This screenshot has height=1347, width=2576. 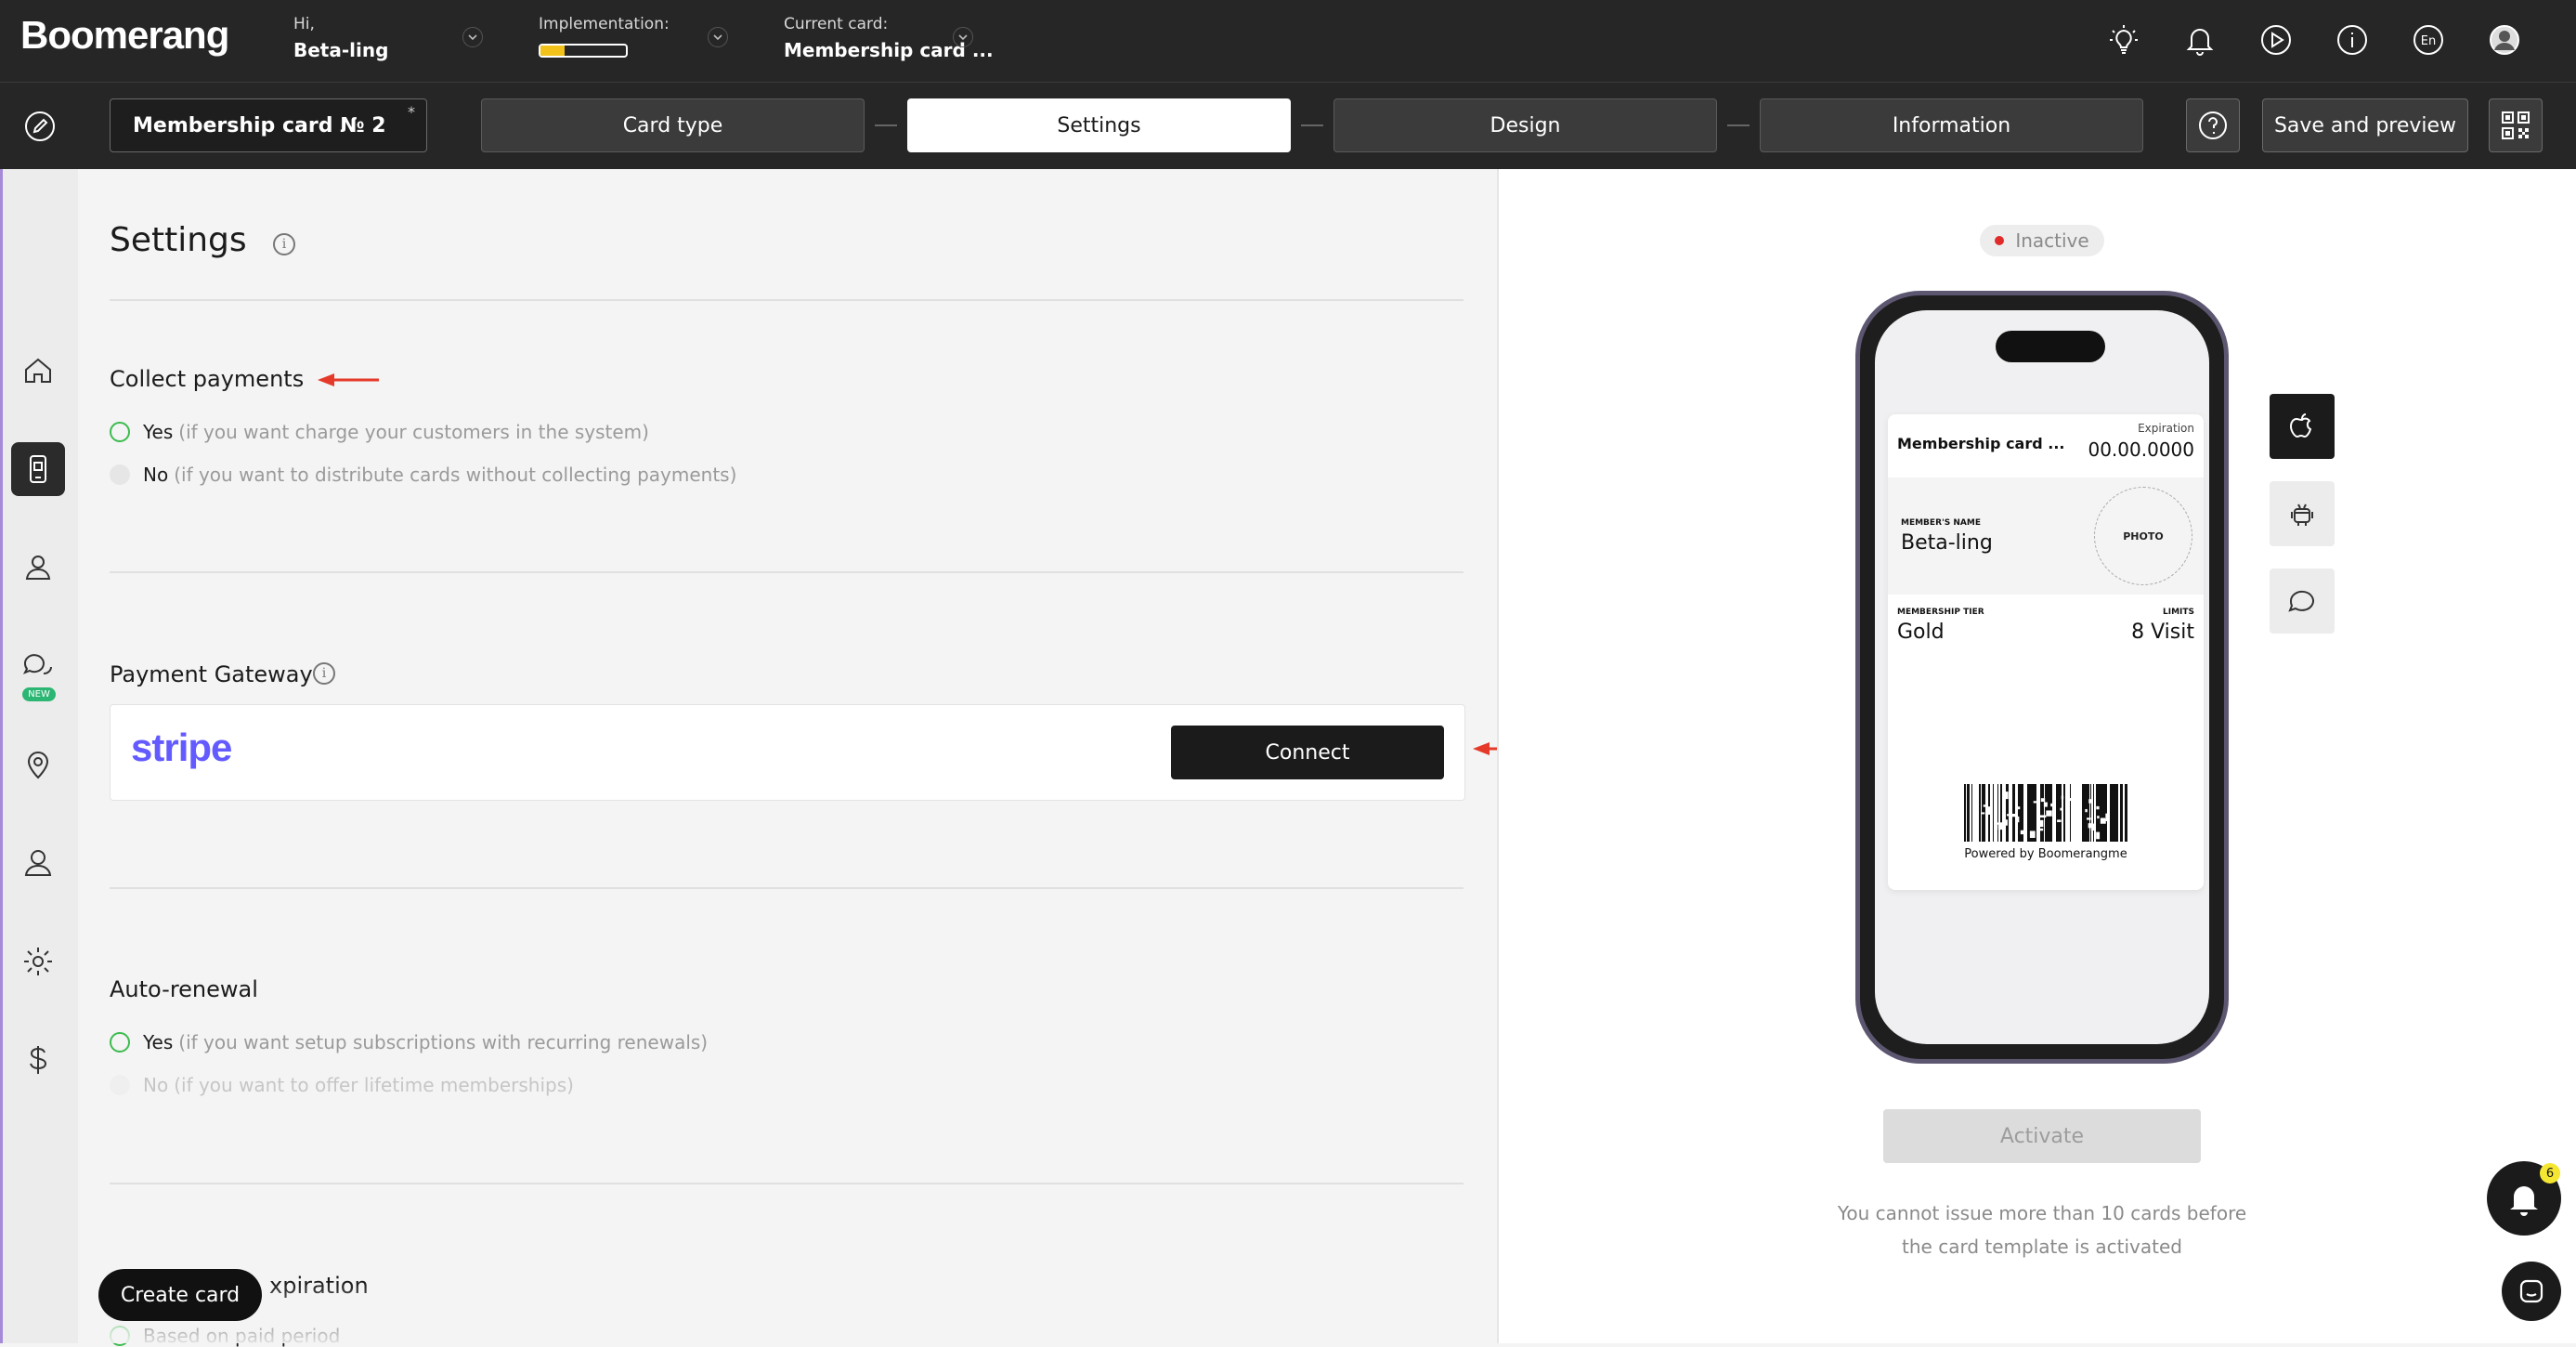 I want to click on help-button, so click(x=2213, y=125).